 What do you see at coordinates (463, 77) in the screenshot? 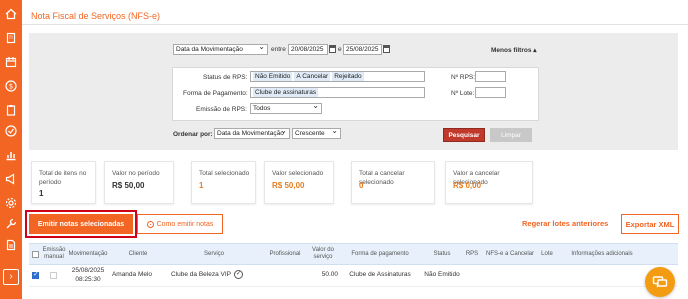
I see `rps-number-label: Nº RPS:` at bounding box center [463, 77].